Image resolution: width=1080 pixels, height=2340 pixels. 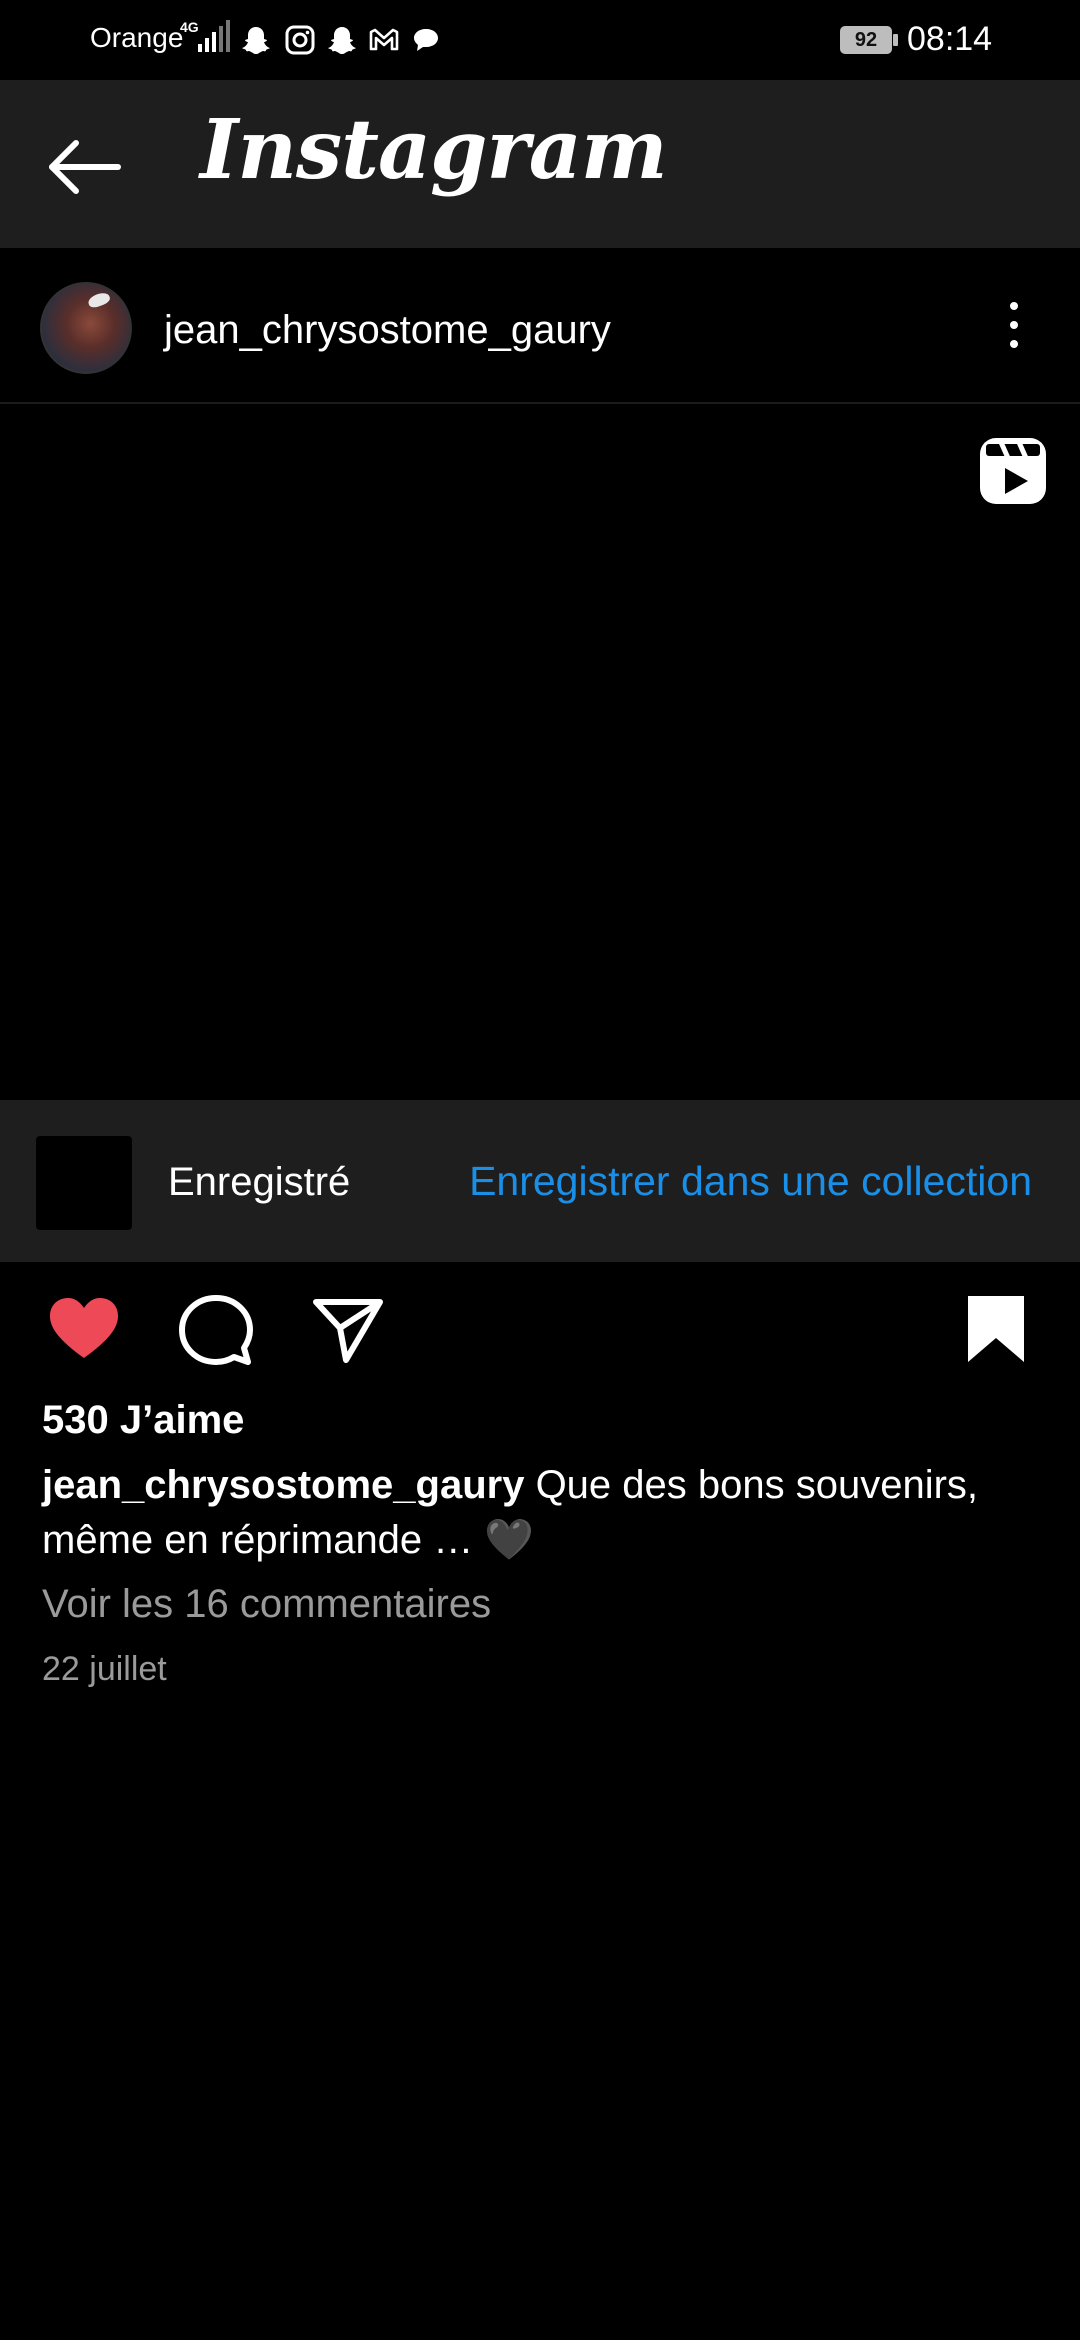 I want to click on post-actions, so click(x=540, y=1332).